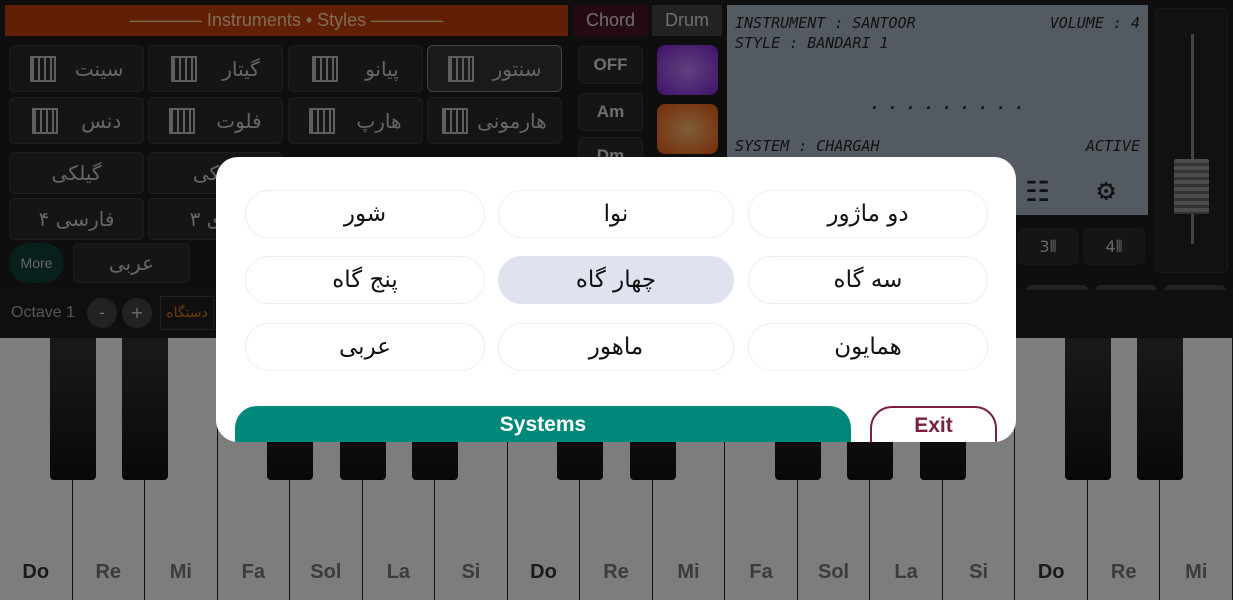  What do you see at coordinates (215, 68) in the screenshot?
I see `instrument-button: گیتار` at bounding box center [215, 68].